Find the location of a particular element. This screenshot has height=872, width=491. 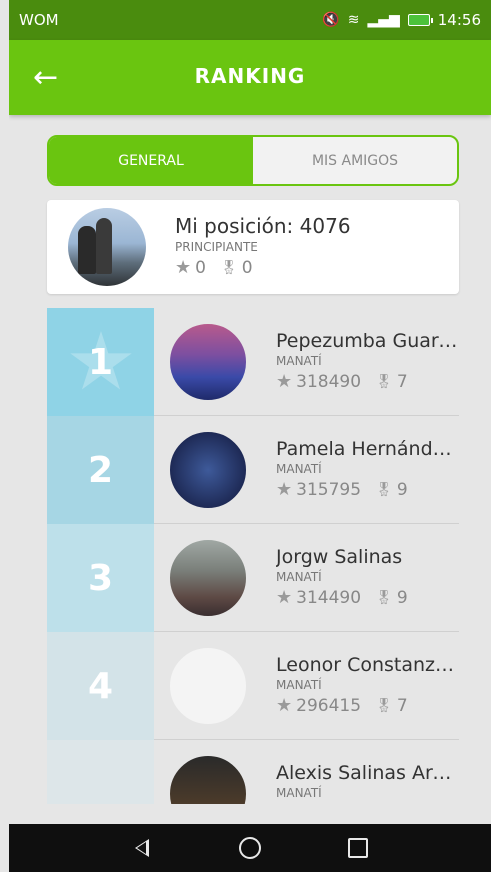

rank-badge: 3 is located at coordinates (100, 578).